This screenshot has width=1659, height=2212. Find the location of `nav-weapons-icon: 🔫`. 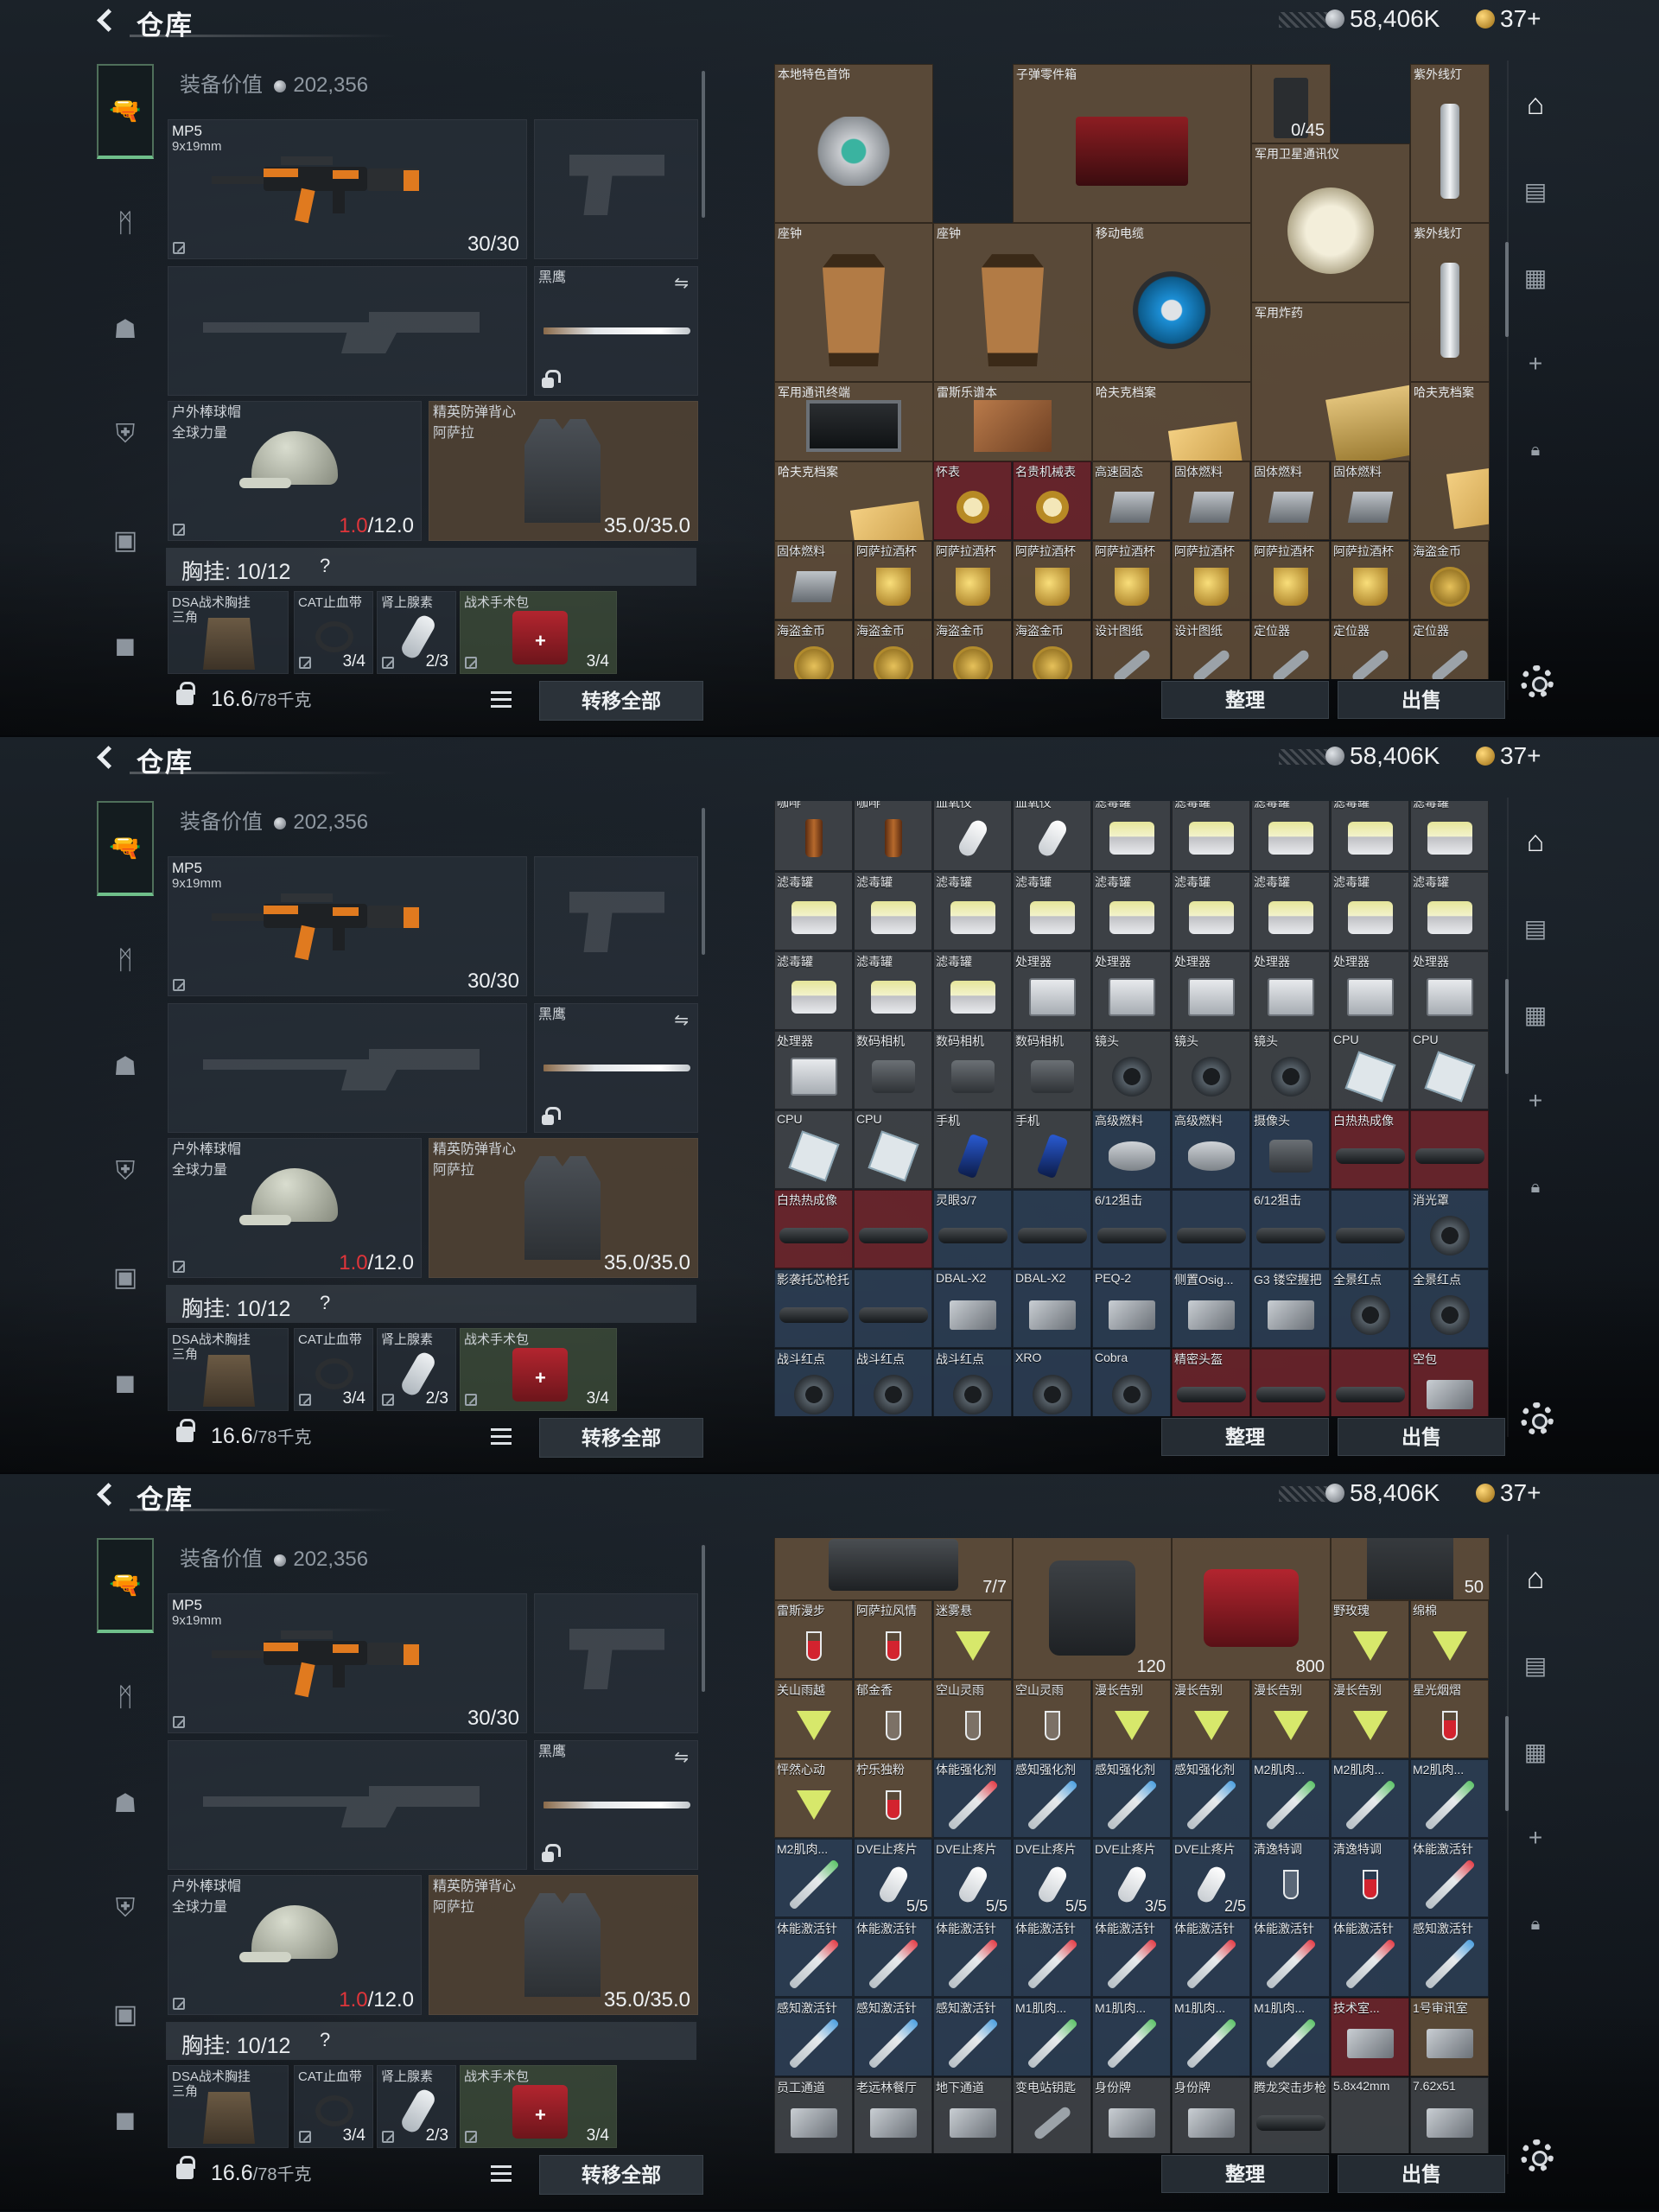

nav-weapons-icon: 🔫 is located at coordinates (125, 1585).